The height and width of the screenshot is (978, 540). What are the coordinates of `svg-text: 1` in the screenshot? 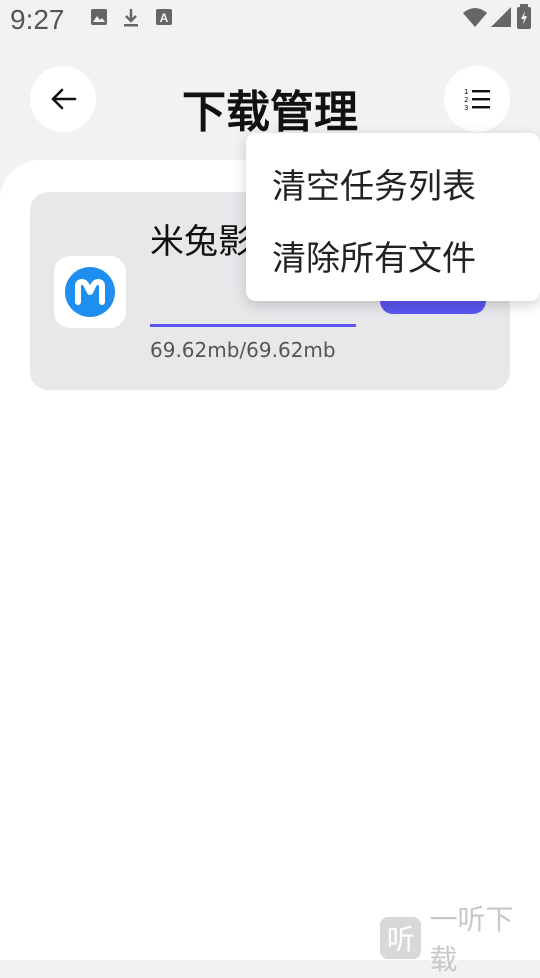 It's located at (466, 92).